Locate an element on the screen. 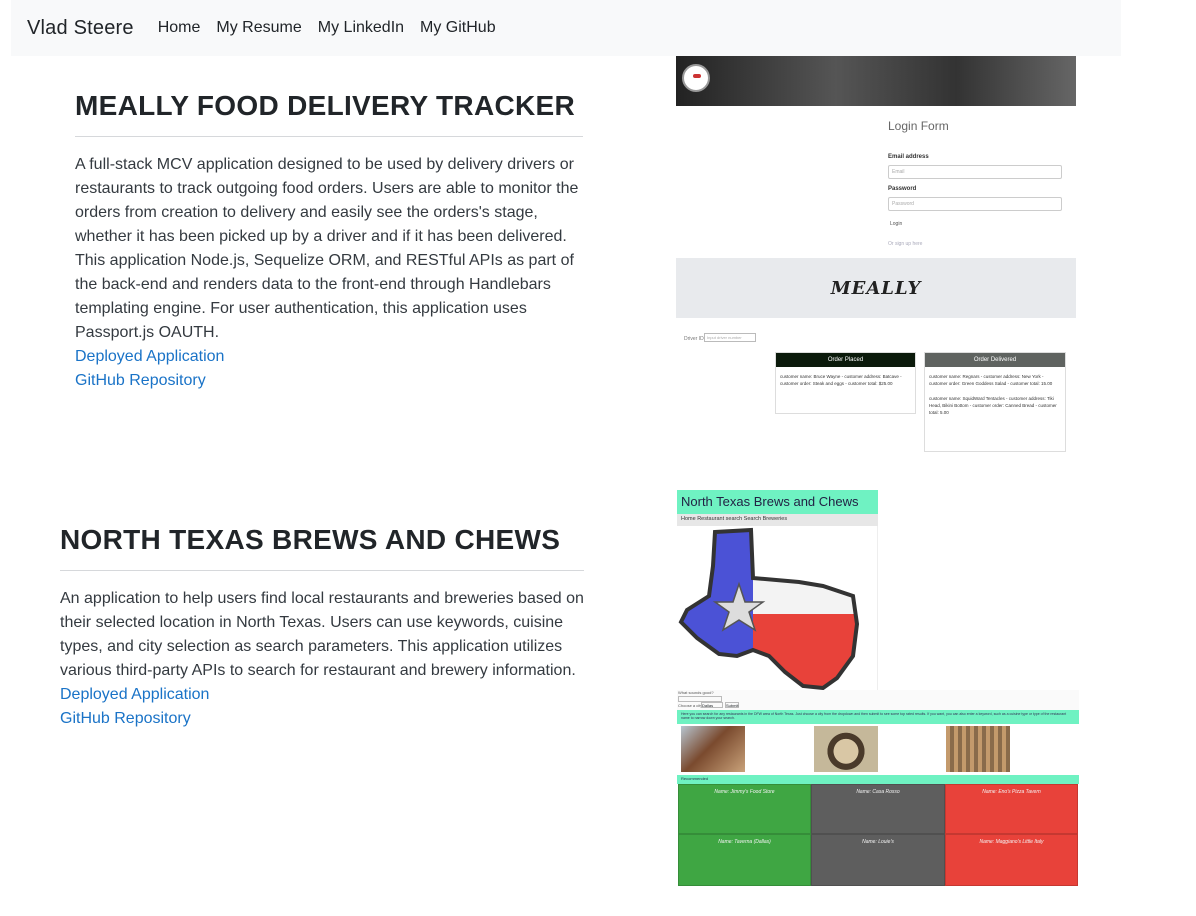 Image resolution: width=1196 pixels, height=916 pixels. restaurant-tile: Name: Eno's Pizza Tavern is located at coordinates (1011, 809).